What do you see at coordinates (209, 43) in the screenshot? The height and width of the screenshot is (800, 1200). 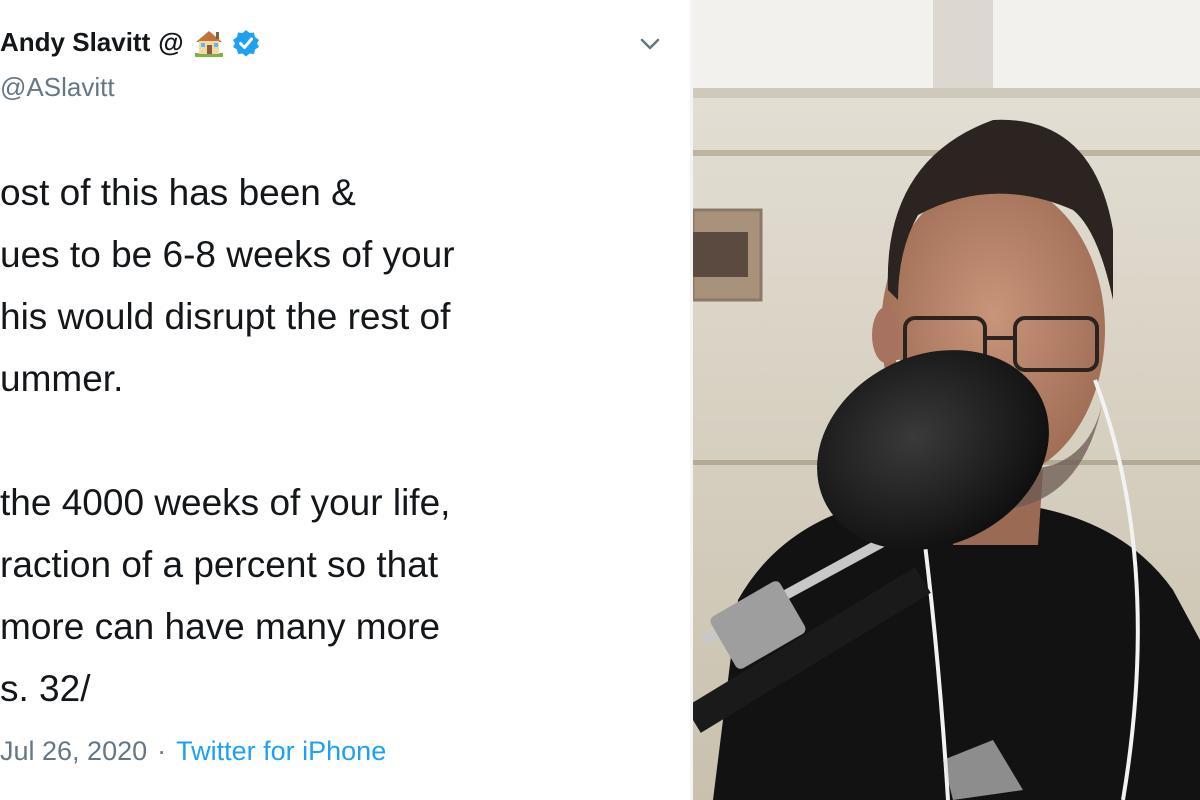 I see `house-emoji-icon` at bounding box center [209, 43].